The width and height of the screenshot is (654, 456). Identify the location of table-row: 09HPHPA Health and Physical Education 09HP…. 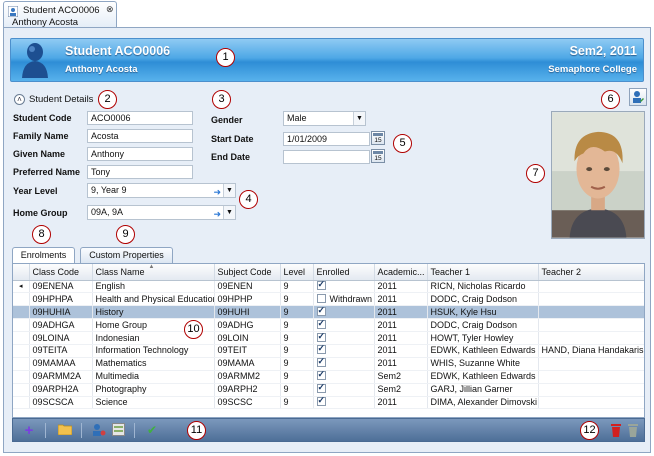
(328, 299).